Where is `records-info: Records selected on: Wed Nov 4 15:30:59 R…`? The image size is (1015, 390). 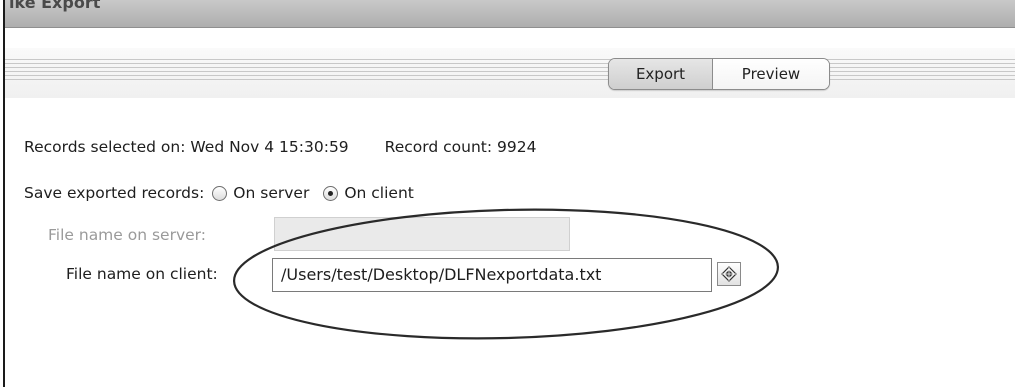
records-info: Records selected on: Wed Nov 4 15:30:59 R… is located at coordinates (280, 147).